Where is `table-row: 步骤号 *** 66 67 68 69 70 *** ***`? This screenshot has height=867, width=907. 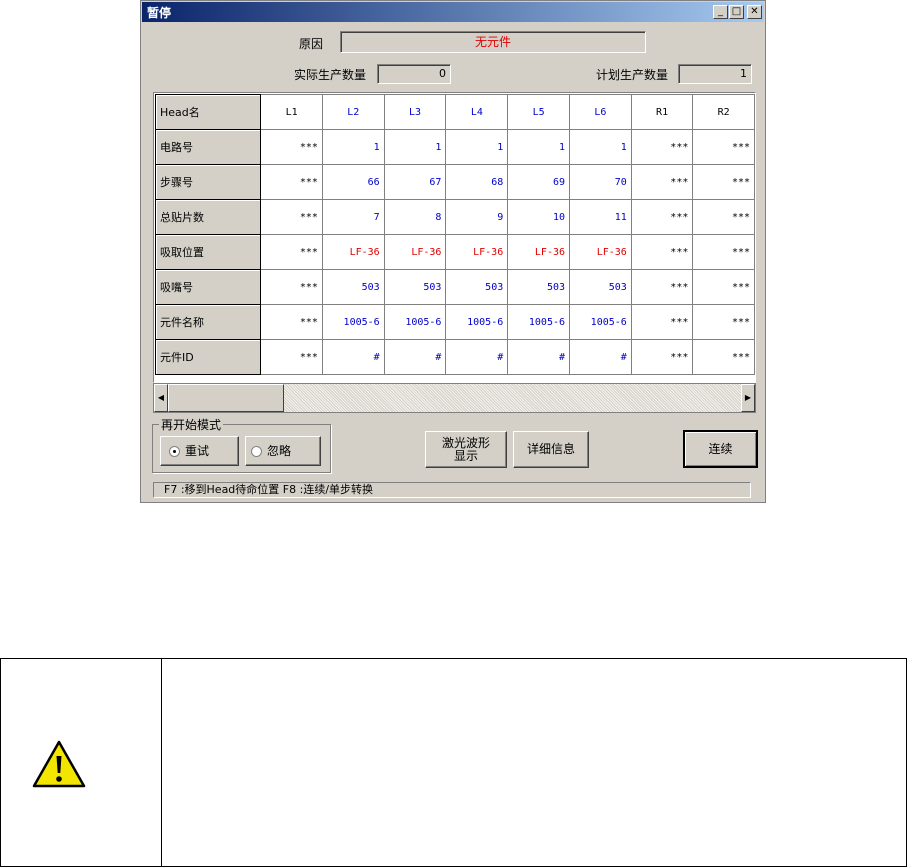
table-row: 步骤号 *** 66 67 68 69 70 *** *** is located at coordinates (454, 182).